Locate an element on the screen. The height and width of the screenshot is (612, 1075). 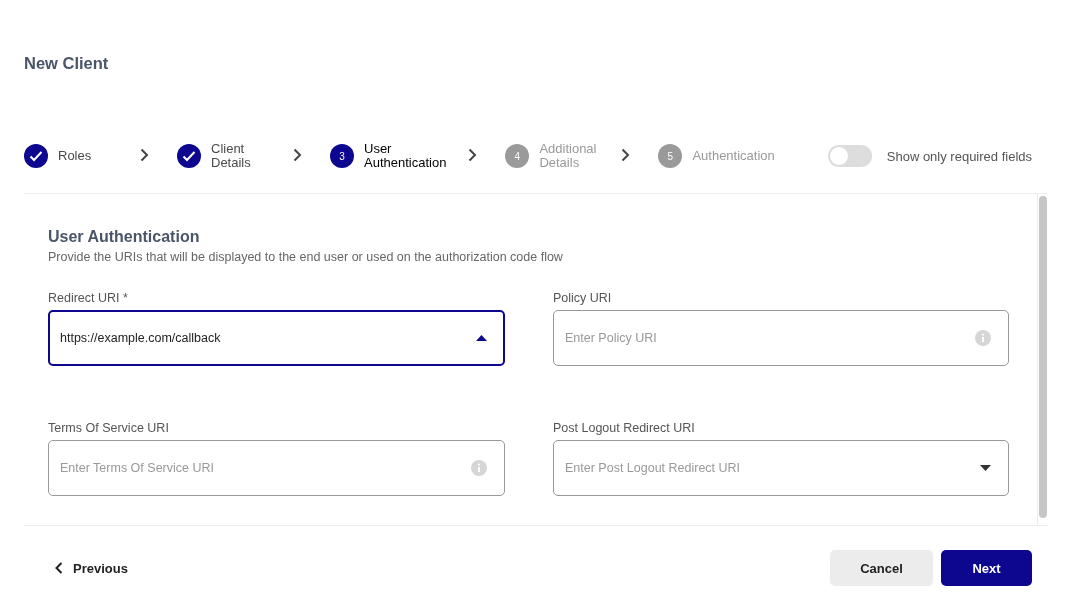
step-indicator: 3 is located at coordinates (342, 156).